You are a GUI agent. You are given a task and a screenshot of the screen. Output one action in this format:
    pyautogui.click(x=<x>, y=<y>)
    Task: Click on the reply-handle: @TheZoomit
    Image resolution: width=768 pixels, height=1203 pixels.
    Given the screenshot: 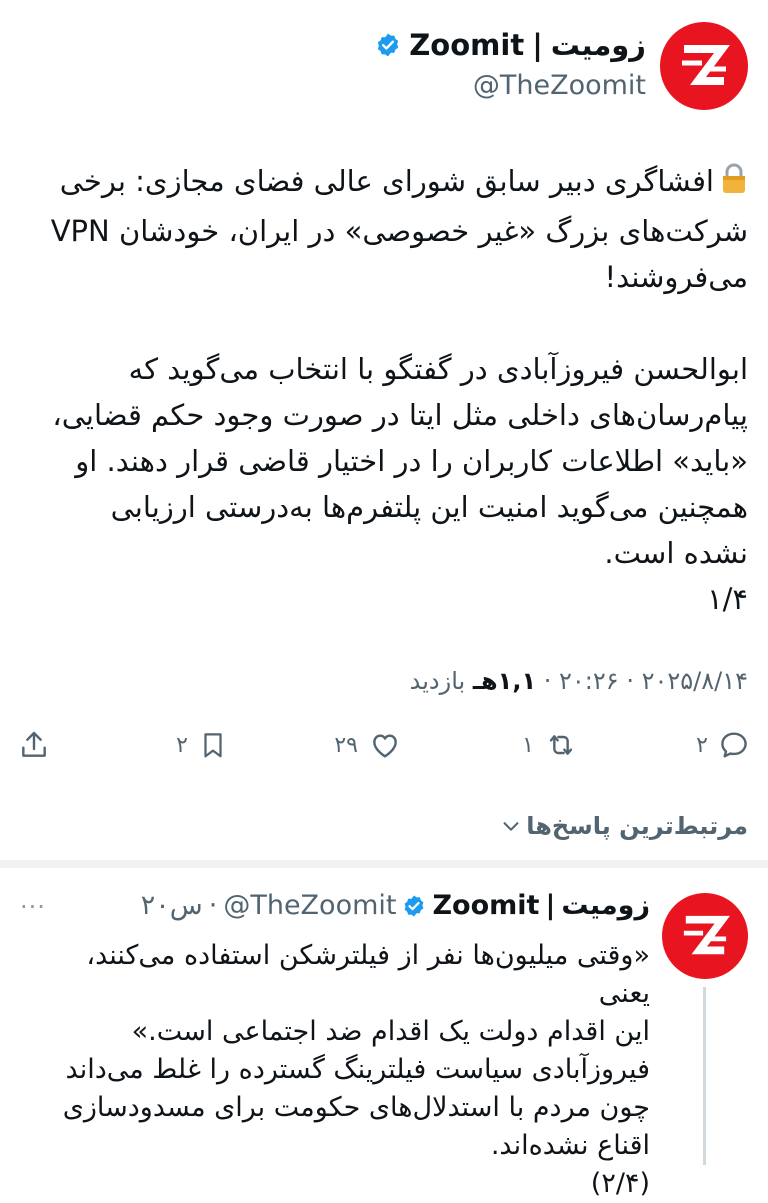 What is the action you would take?
    pyautogui.click(x=309, y=905)
    